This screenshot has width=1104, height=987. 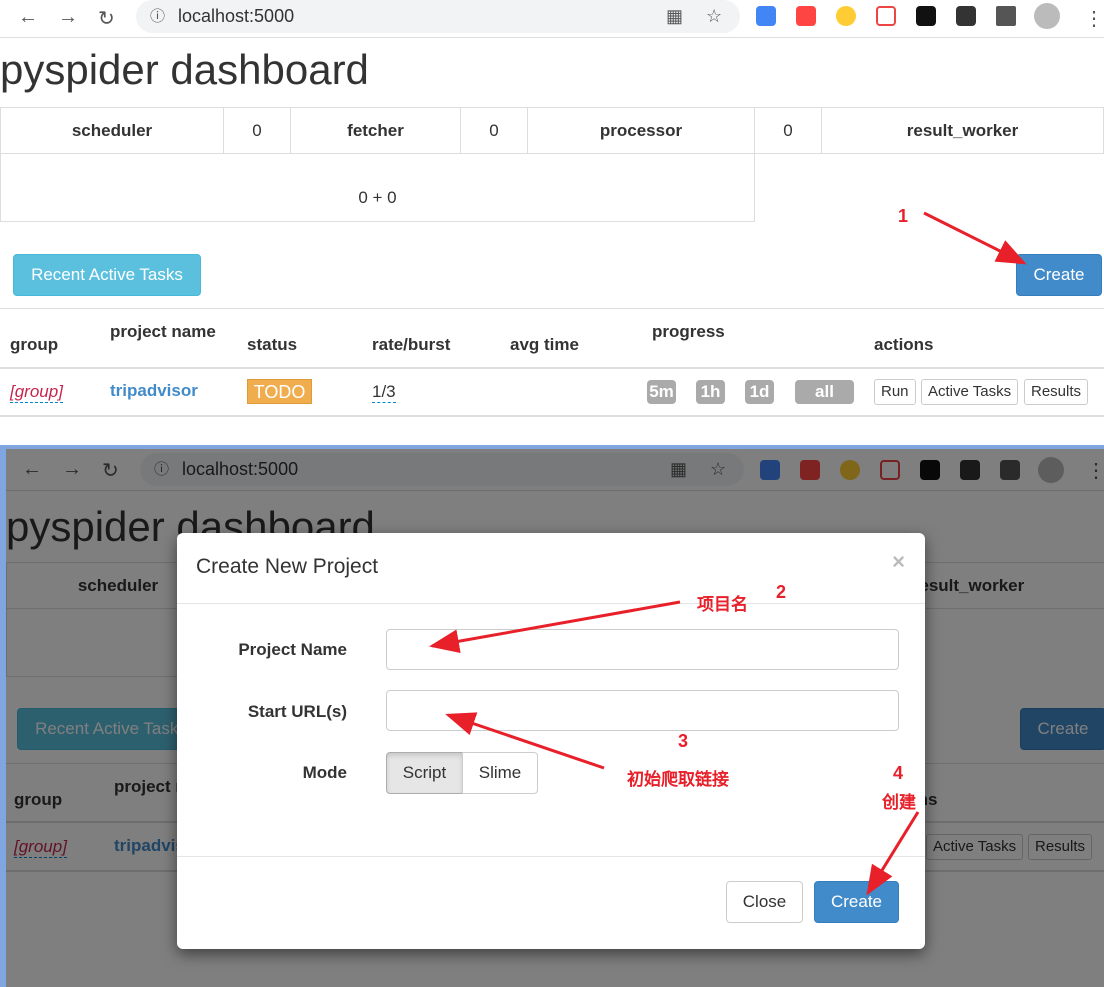 What do you see at coordinates (903, 216) in the screenshot?
I see `annotation-1: 1` at bounding box center [903, 216].